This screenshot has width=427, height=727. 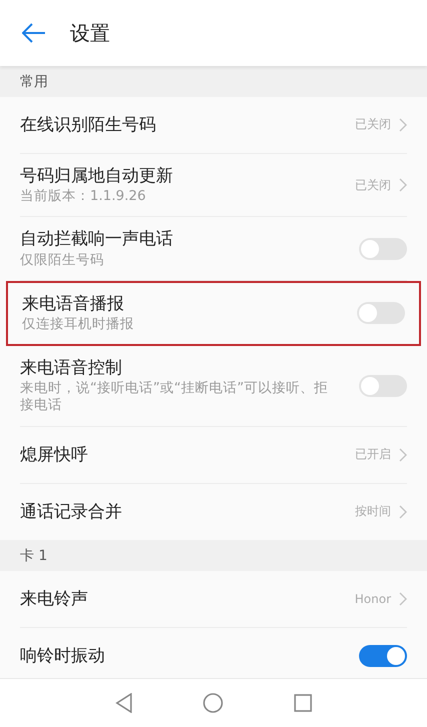 I want to click on settings-row: 通话记录合并 按时间, so click(x=213, y=512).